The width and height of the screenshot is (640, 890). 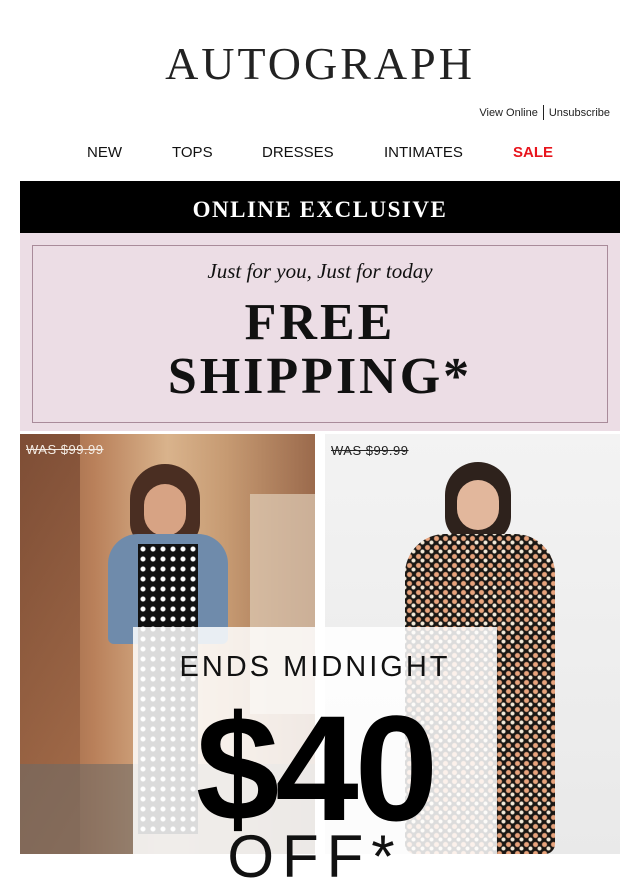 I want to click on nav-item-tops: TOPS, so click(x=192, y=152).